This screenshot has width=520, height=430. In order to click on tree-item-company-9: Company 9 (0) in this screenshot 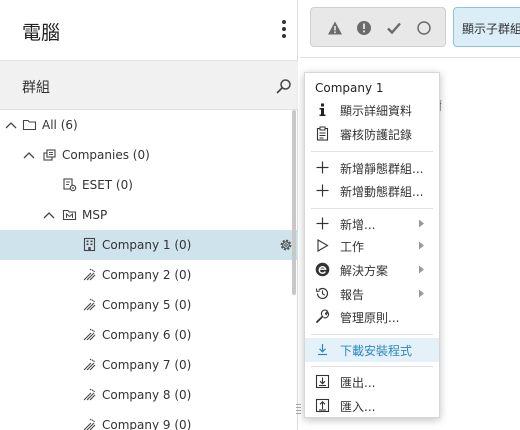, I will do `click(149, 420)`.